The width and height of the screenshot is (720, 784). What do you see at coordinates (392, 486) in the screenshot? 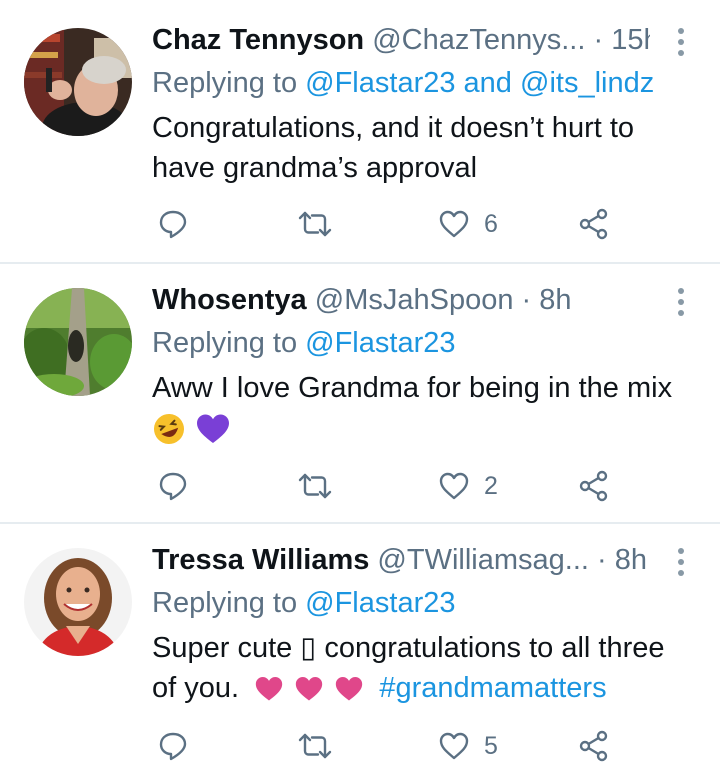
I see `action-bar: 2` at bounding box center [392, 486].